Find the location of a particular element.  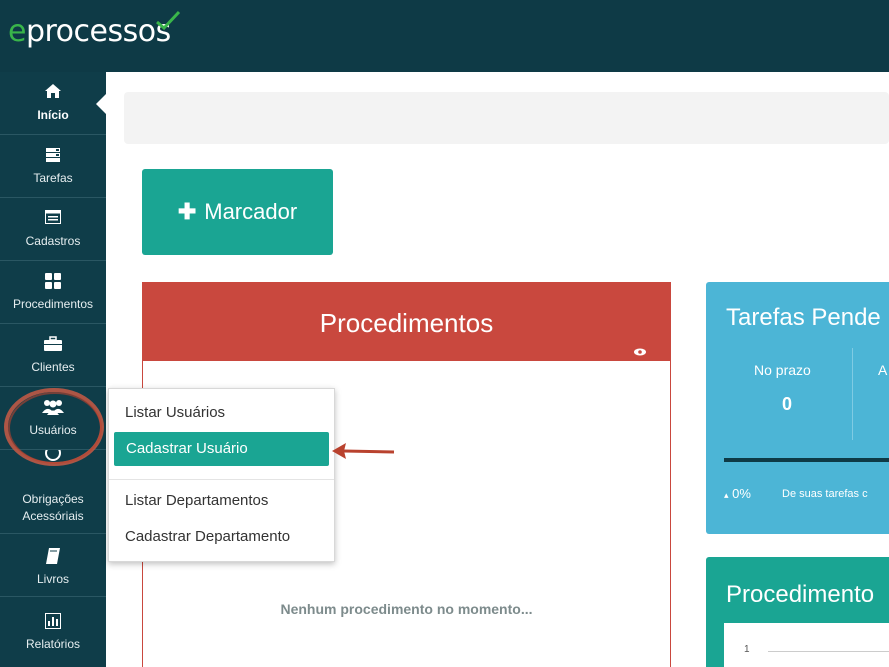

annotation-circle is located at coordinates (54, 427).